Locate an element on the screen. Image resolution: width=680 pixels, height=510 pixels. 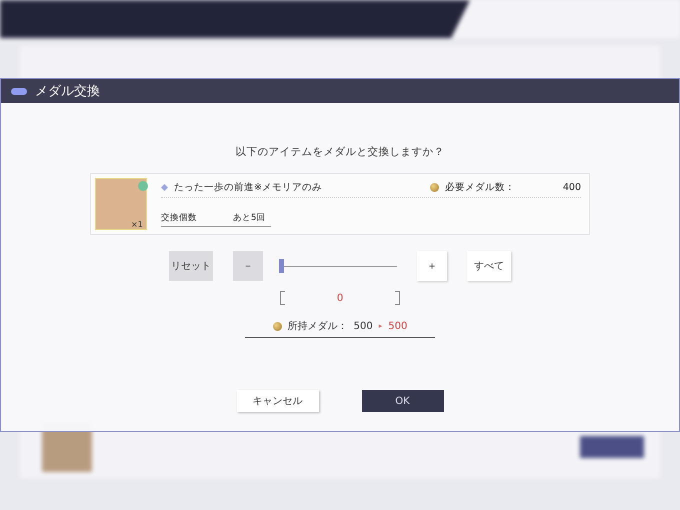
all-button: すべて is located at coordinates (489, 266).